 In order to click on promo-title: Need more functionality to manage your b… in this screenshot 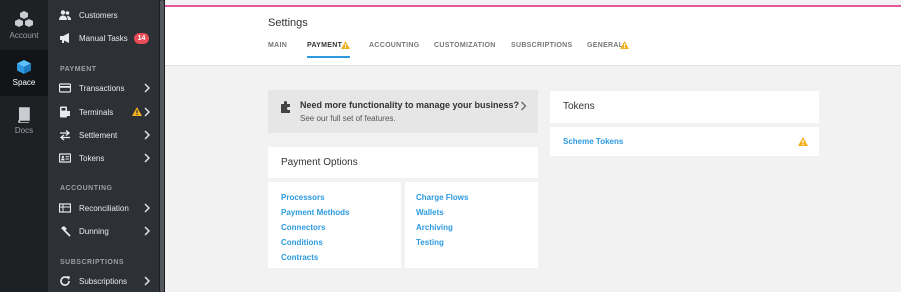, I will do `click(410, 105)`.